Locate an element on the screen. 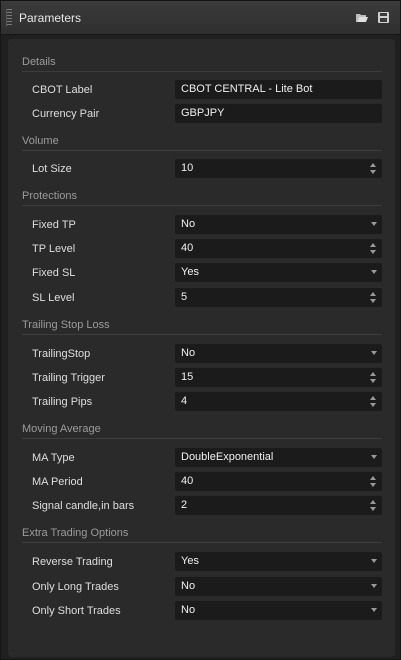  section-header-extra-trading-options: Extra Trading Options is located at coordinates (75, 533).